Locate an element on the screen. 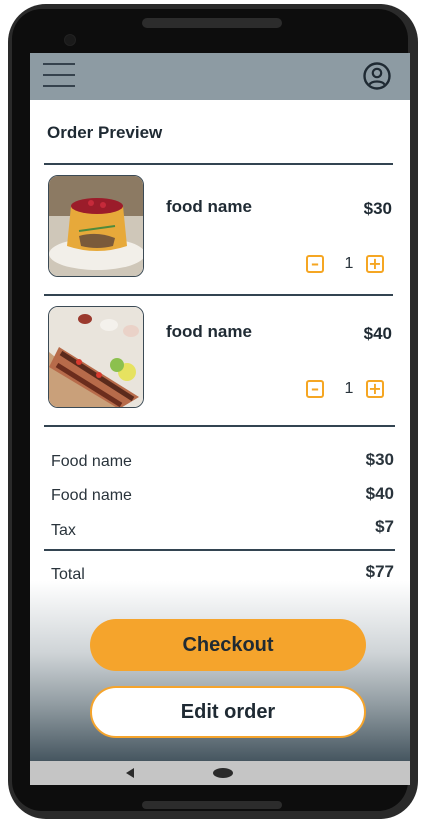 Image resolution: width=421 pixels, height=821 pixels. cake-food-photo is located at coordinates (96, 226).